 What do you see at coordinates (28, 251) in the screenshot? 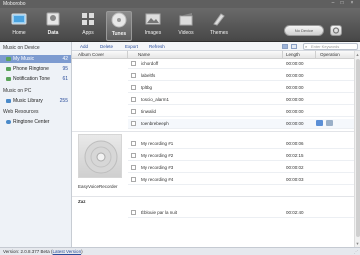
I see `version-text: Version: 2.0.8.377 Beta (` at bounding box center [28, 251].